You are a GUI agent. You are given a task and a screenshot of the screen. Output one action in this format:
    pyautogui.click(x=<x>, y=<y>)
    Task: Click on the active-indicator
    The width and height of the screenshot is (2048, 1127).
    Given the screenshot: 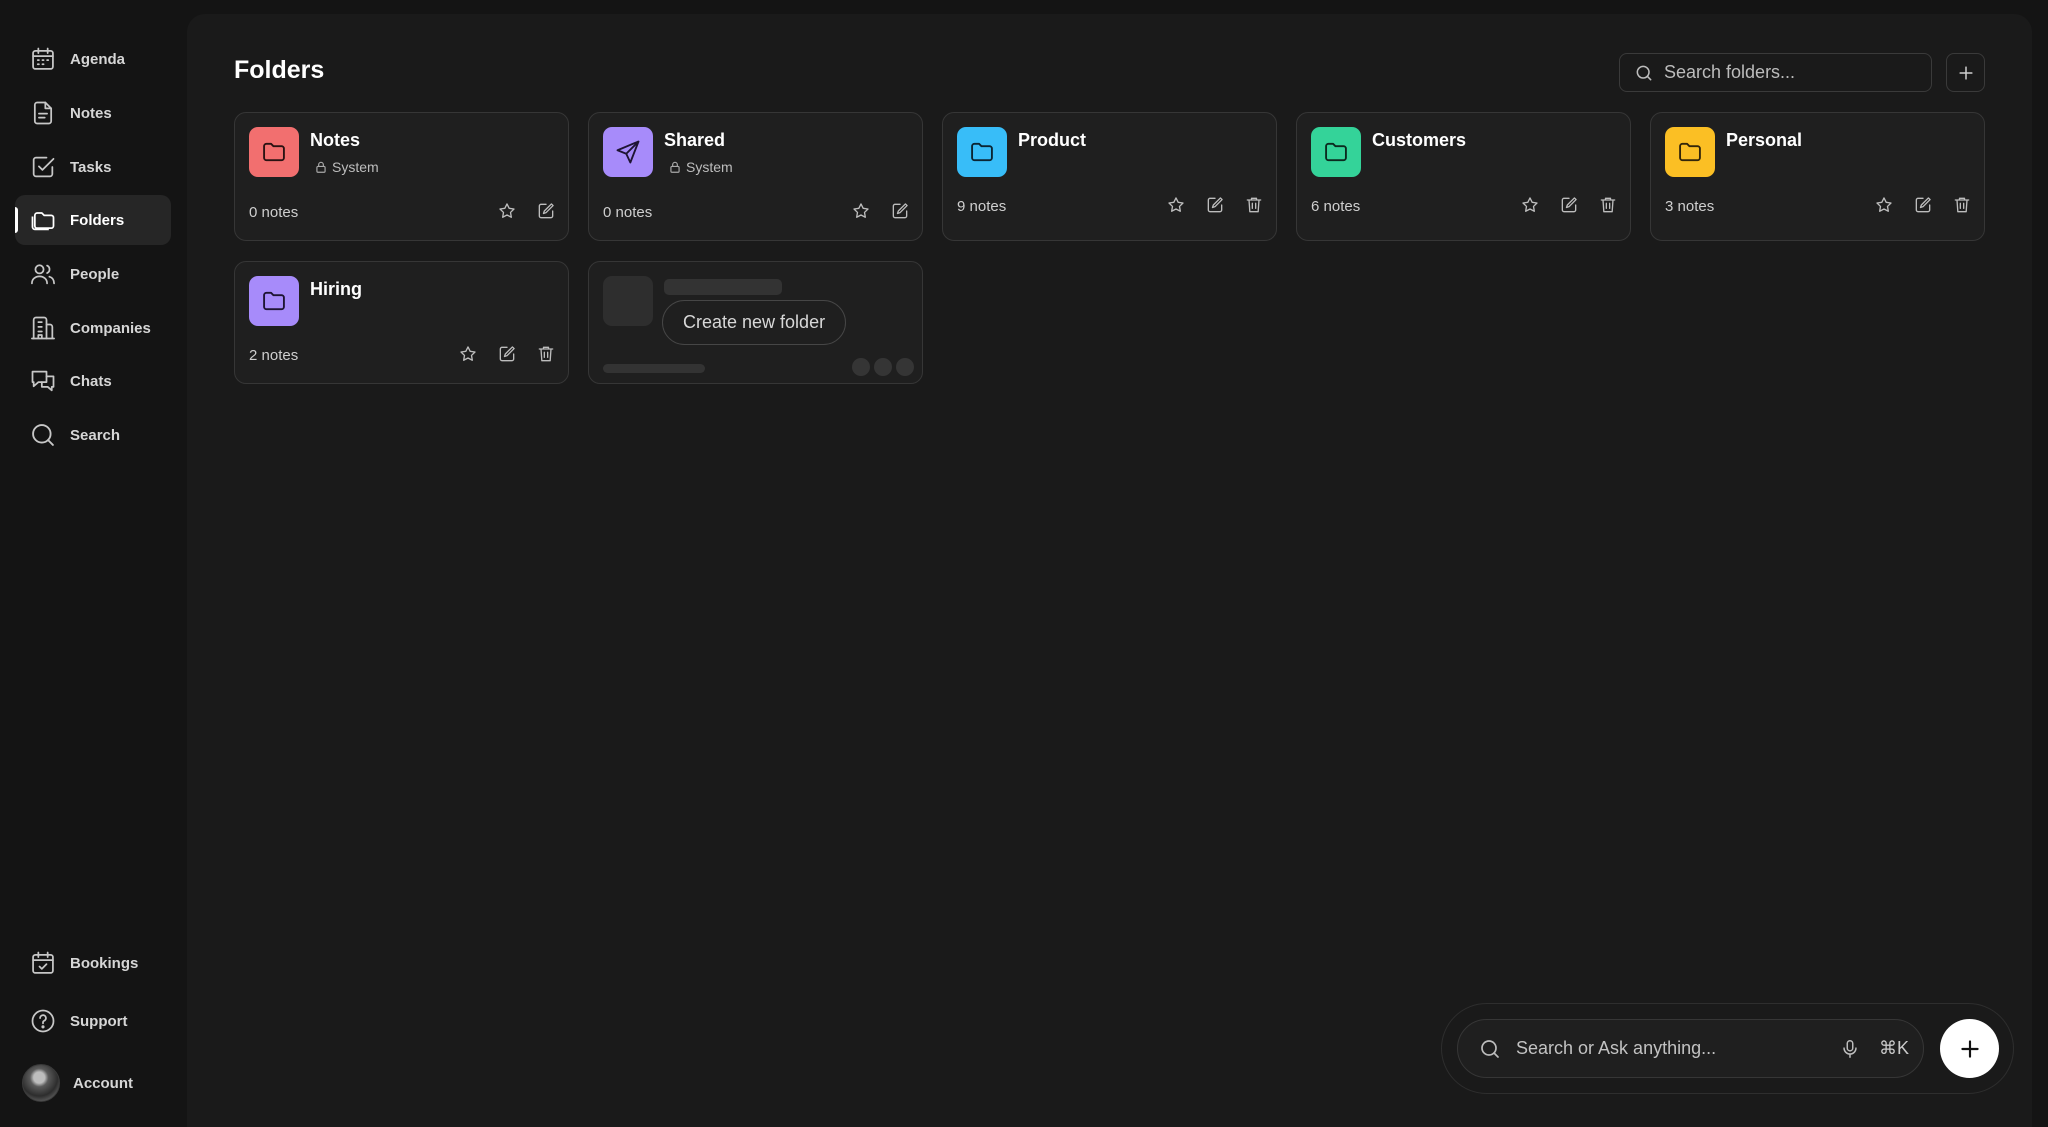 What is the action you would take?
    pyautogui.click(x=16, y=220)
    